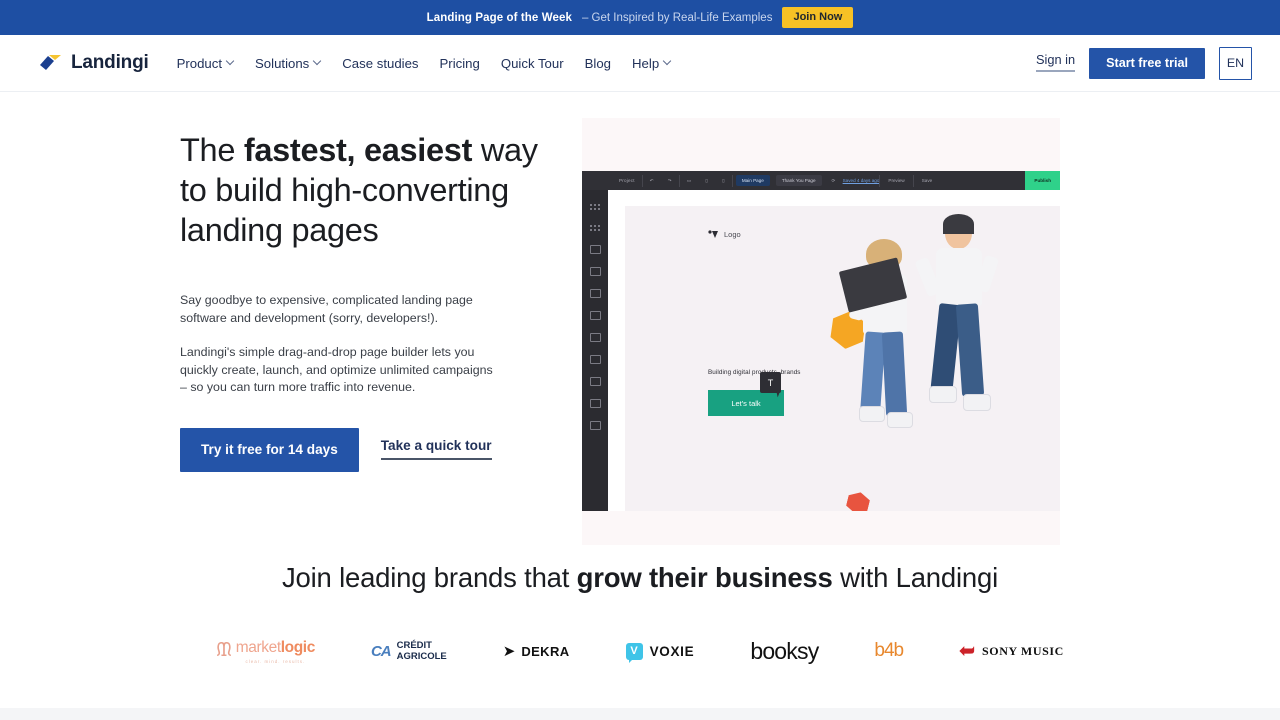 The width and height of the screenshot is (1280, 720). I want to click on desktop-view-icon: ▭, so click(689, 181).